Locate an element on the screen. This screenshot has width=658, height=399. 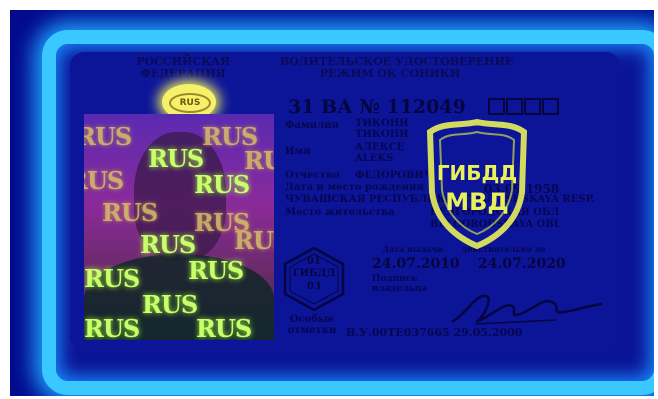
shield-text-top: ГИБДД is located at coordinates (477, 173).